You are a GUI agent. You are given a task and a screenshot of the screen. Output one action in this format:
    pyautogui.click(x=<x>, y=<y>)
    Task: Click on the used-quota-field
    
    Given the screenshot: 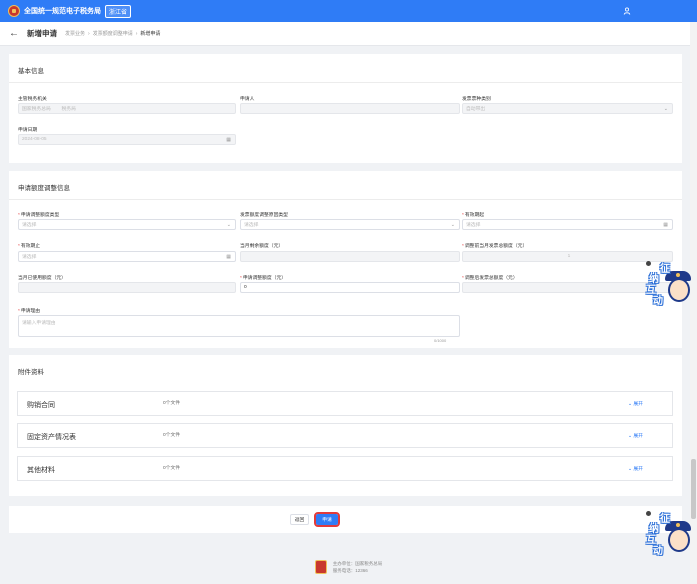 What is the action you would take?
    pyautogui.click(x=127, y=287)
    